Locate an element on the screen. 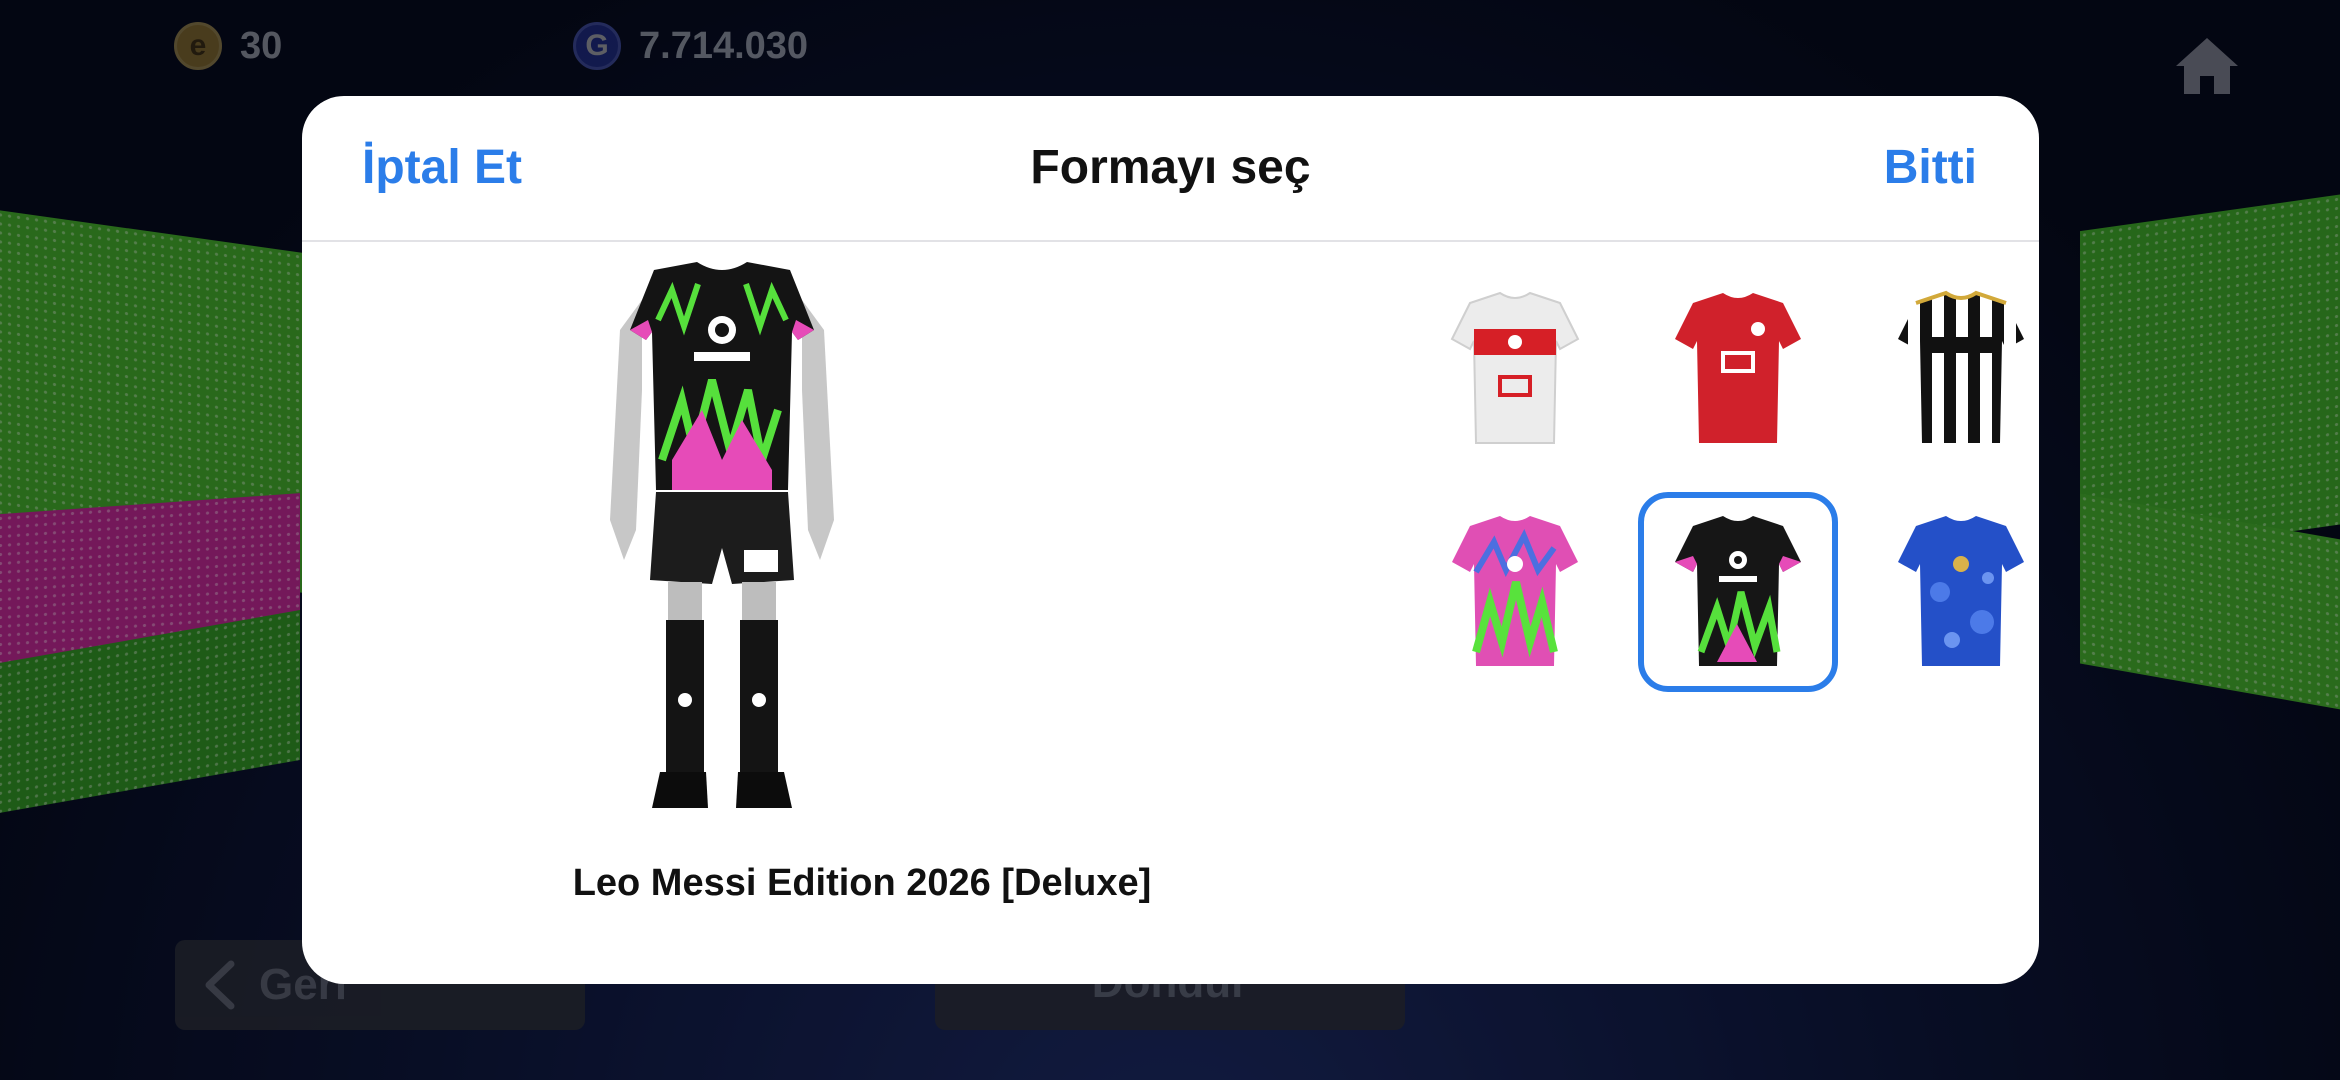 Image resolution: width=2340 pixels, height=1080 pixels. kit-option-messi-pink-green is located at coordinates (1515, 592).